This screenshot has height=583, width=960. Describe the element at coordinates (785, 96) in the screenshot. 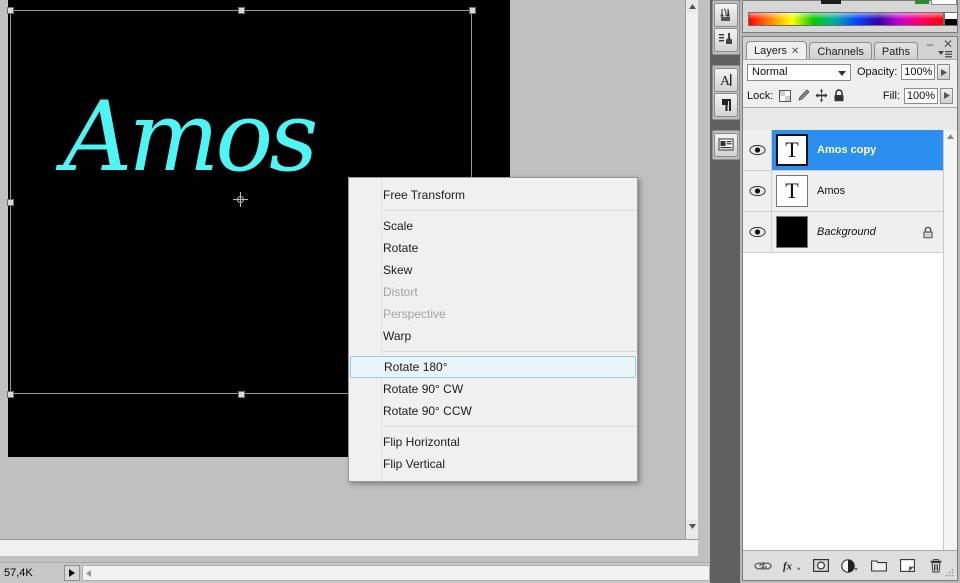

I see `lock-transparency-icon` at that location.